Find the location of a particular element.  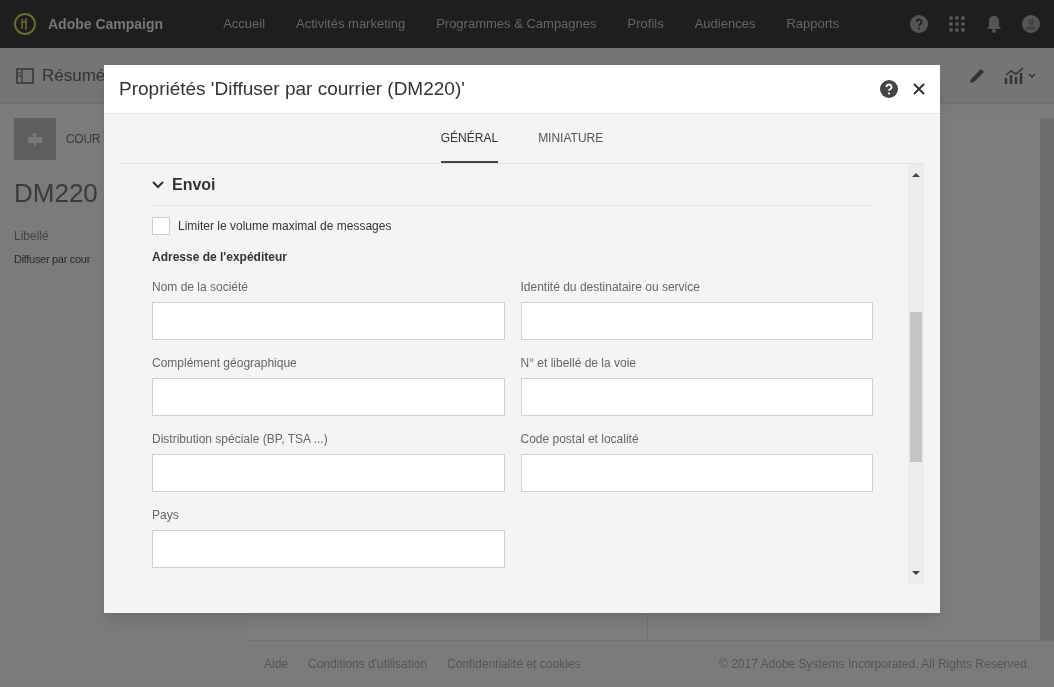

input-label: Complément géographique is located at coordinates (225, 363).